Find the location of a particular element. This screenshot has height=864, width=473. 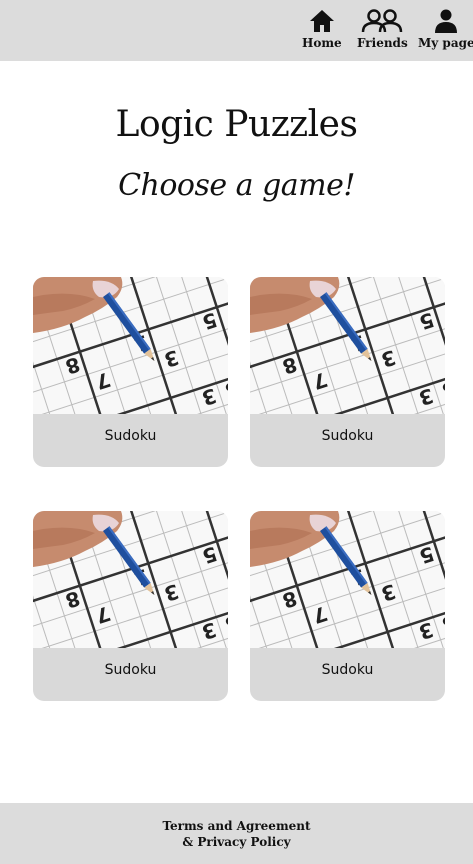

terms-privacy-link: Terms and Agreement & Privacy Policy is located at coordinates (236, 834).